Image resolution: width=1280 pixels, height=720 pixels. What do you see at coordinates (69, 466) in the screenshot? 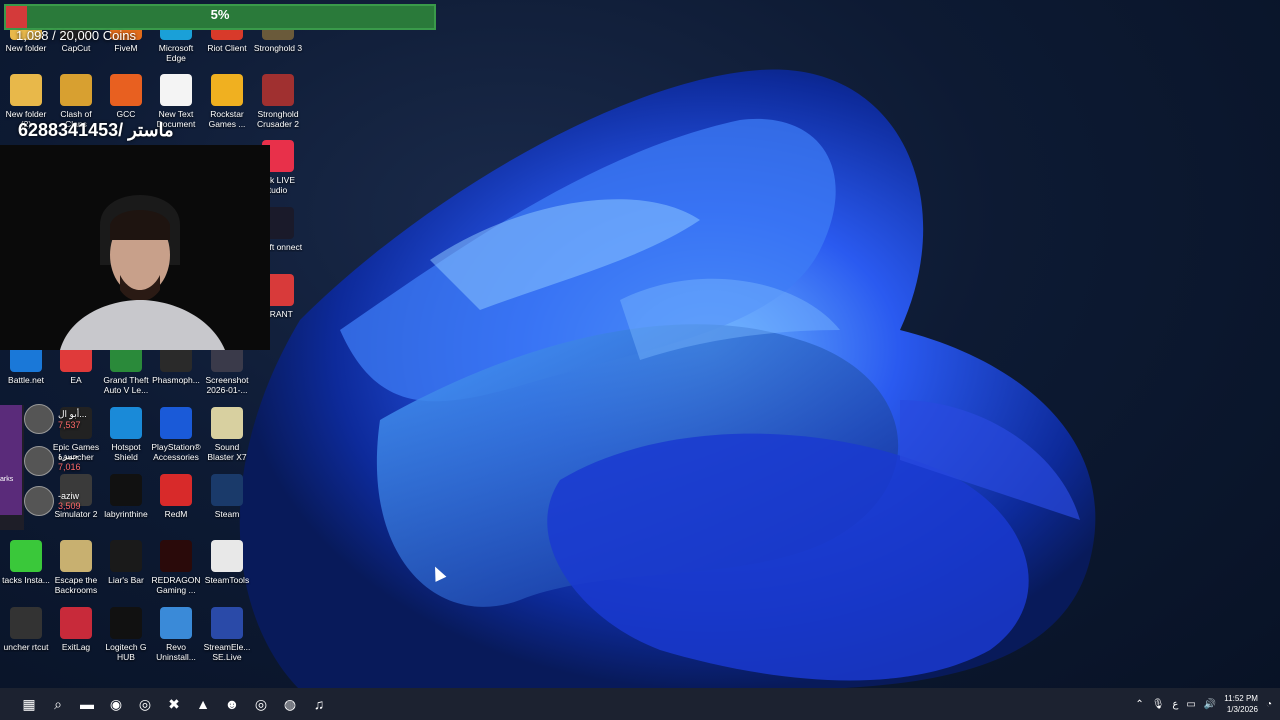
I see `chat-entry-score: 7,016` at bounding box center [69, 466].